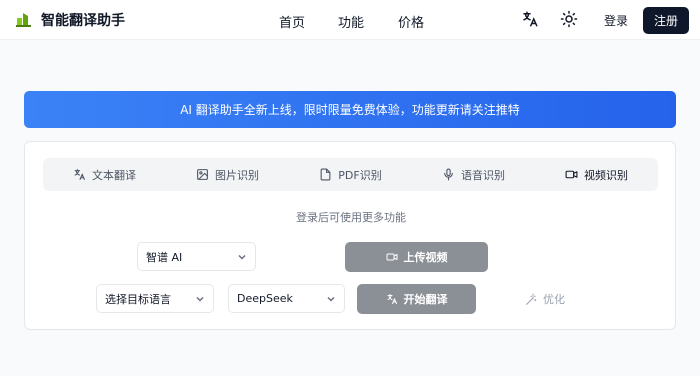 The image size is (700, 376). I want to click on tab-video-recognition: 视频识别, so click(596, 174).